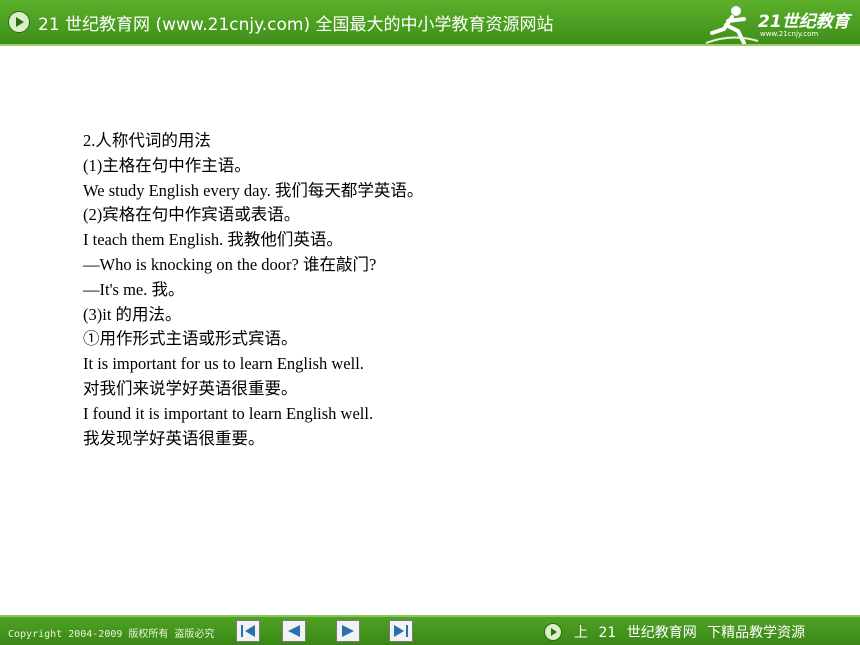 This screenshot has height=645, width=860. I want to click on site-logo: 21世纪教育 www.21cnjy.com, so click(779, 25).